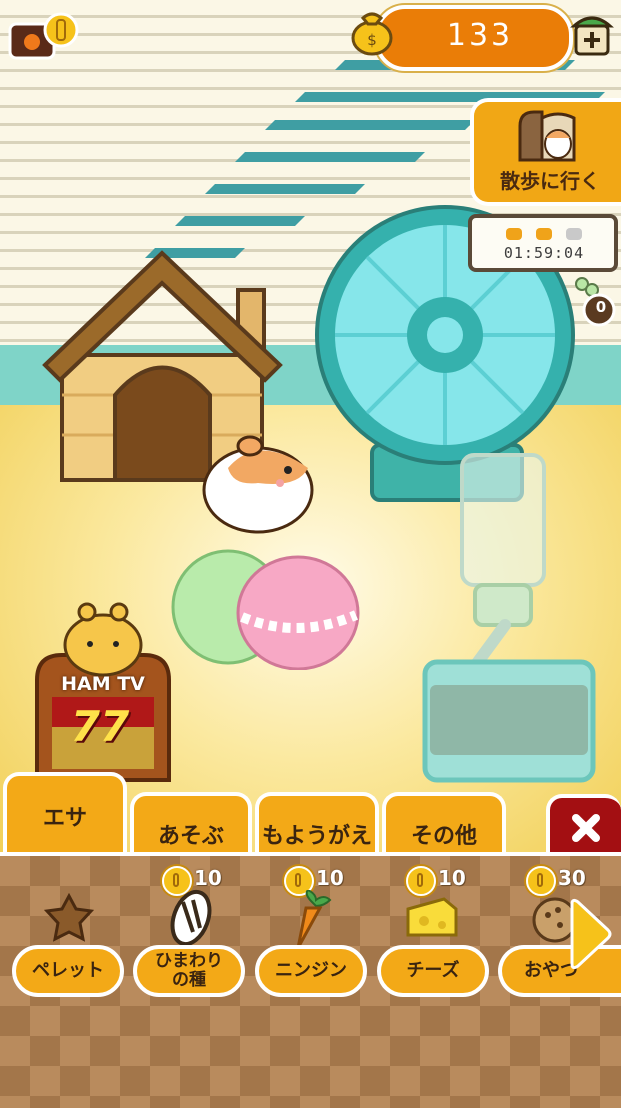 The height and width of the screenshot is (1108, 621). I want to click on item-cheese-button: チーズ, so click(433, 971).